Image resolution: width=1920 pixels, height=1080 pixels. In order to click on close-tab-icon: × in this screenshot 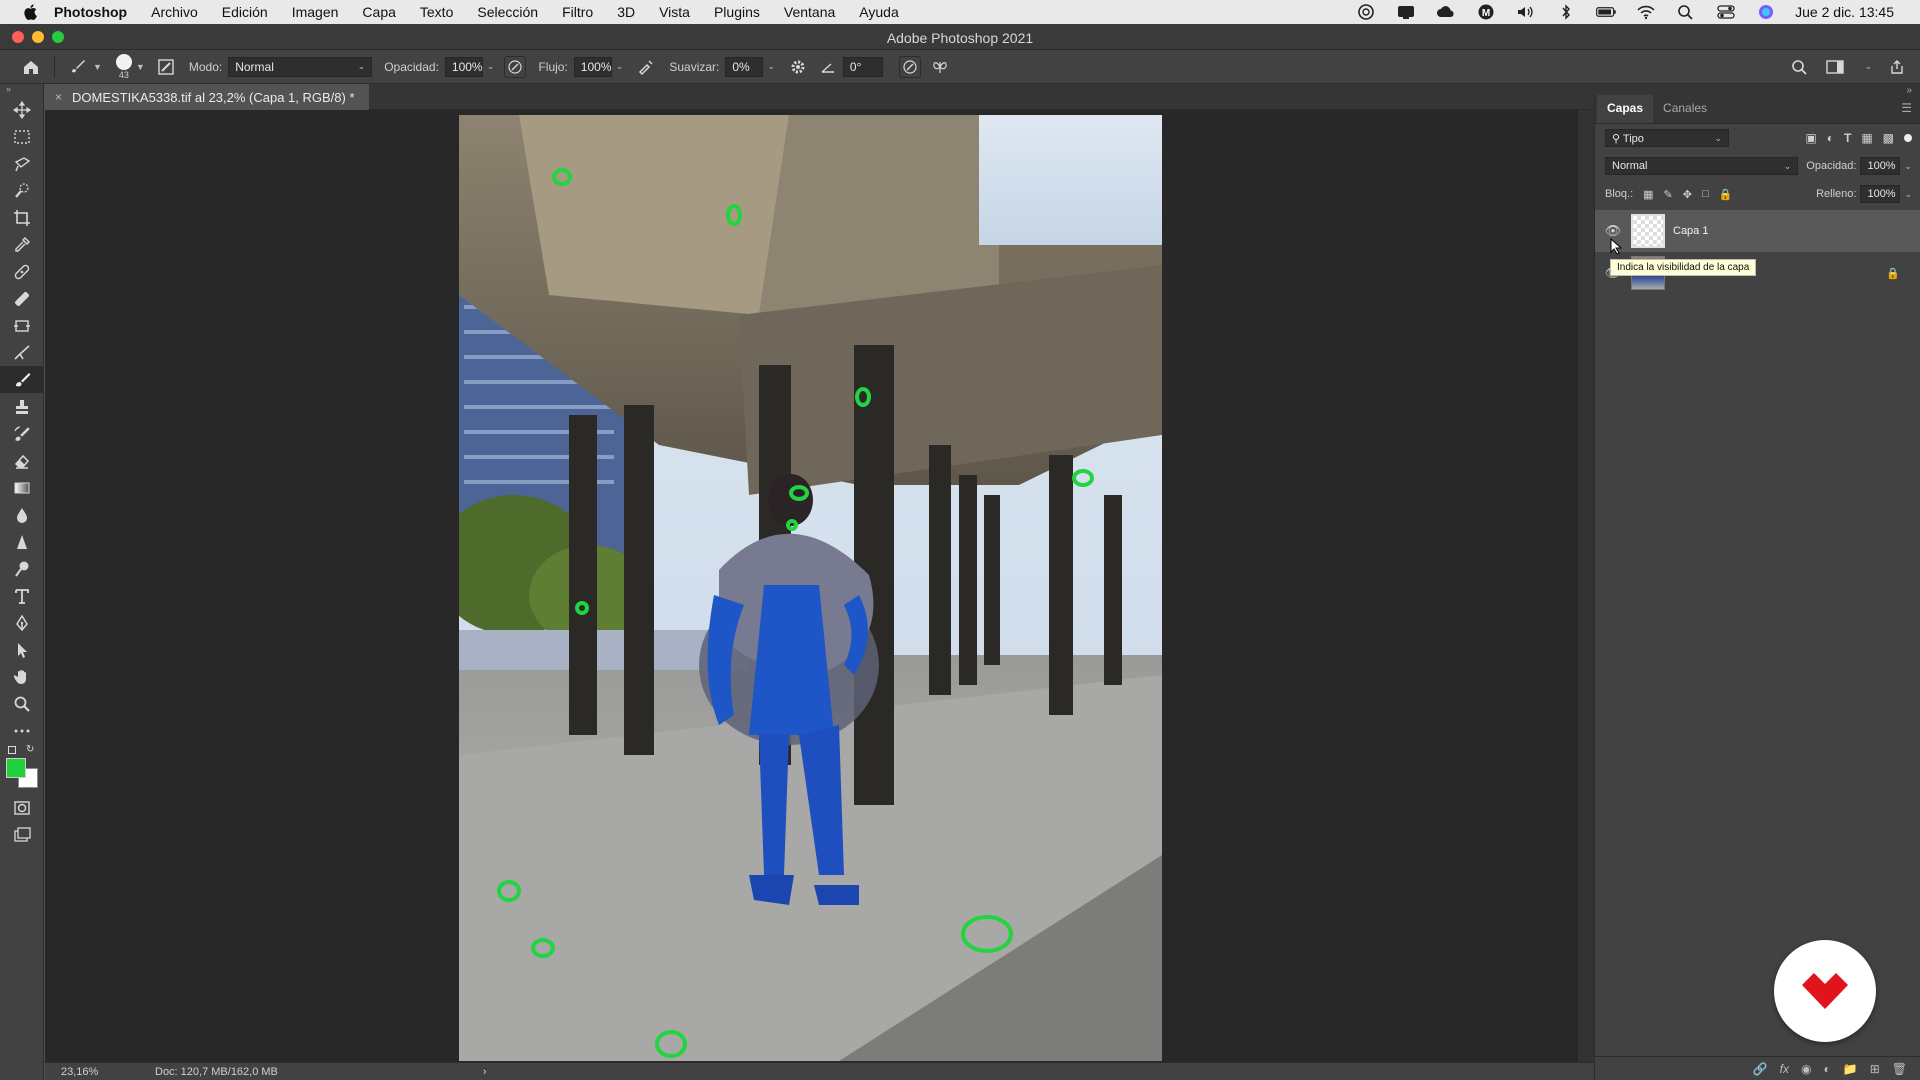, I will do `click(58, 97)`.